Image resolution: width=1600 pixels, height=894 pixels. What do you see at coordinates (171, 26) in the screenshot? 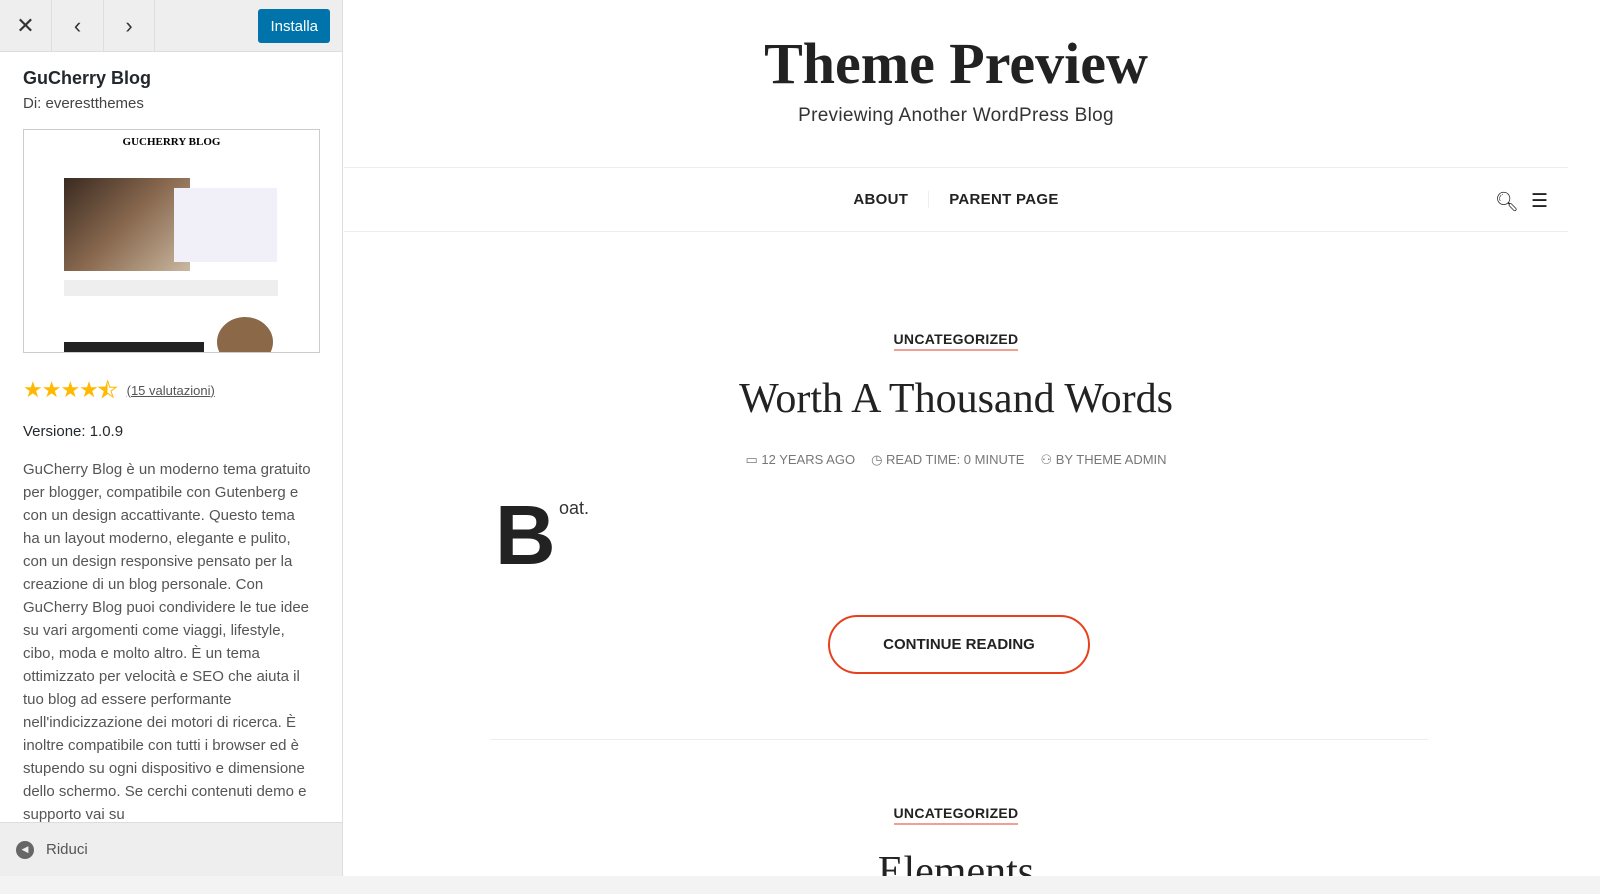
I see `sidebar-toolbar: ✕ ‹ › Installa` at bounding box center [171, 26].